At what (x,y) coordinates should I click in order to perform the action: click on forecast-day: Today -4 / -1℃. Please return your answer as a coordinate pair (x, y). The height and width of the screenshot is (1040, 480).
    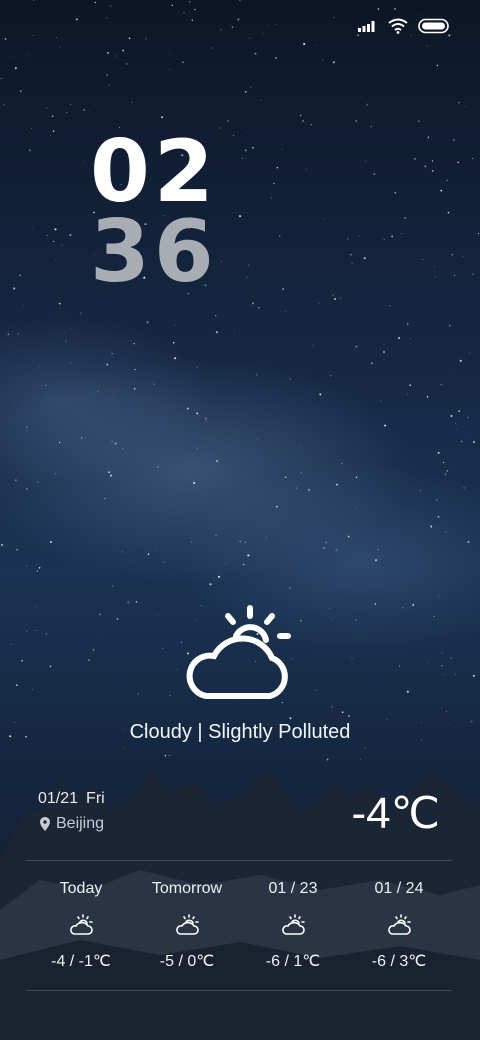
    Looking at the image, I should click on (81, 925).